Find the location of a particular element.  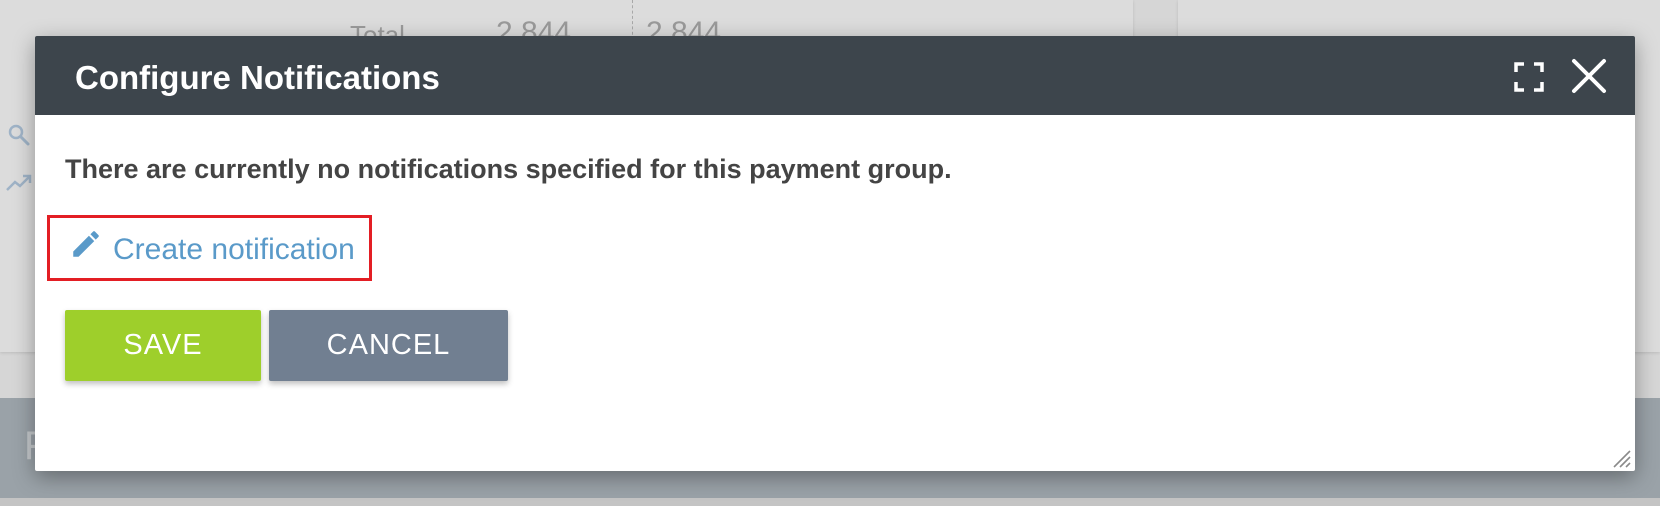

resize-handle-icon is located at coordinates (1620, 457).